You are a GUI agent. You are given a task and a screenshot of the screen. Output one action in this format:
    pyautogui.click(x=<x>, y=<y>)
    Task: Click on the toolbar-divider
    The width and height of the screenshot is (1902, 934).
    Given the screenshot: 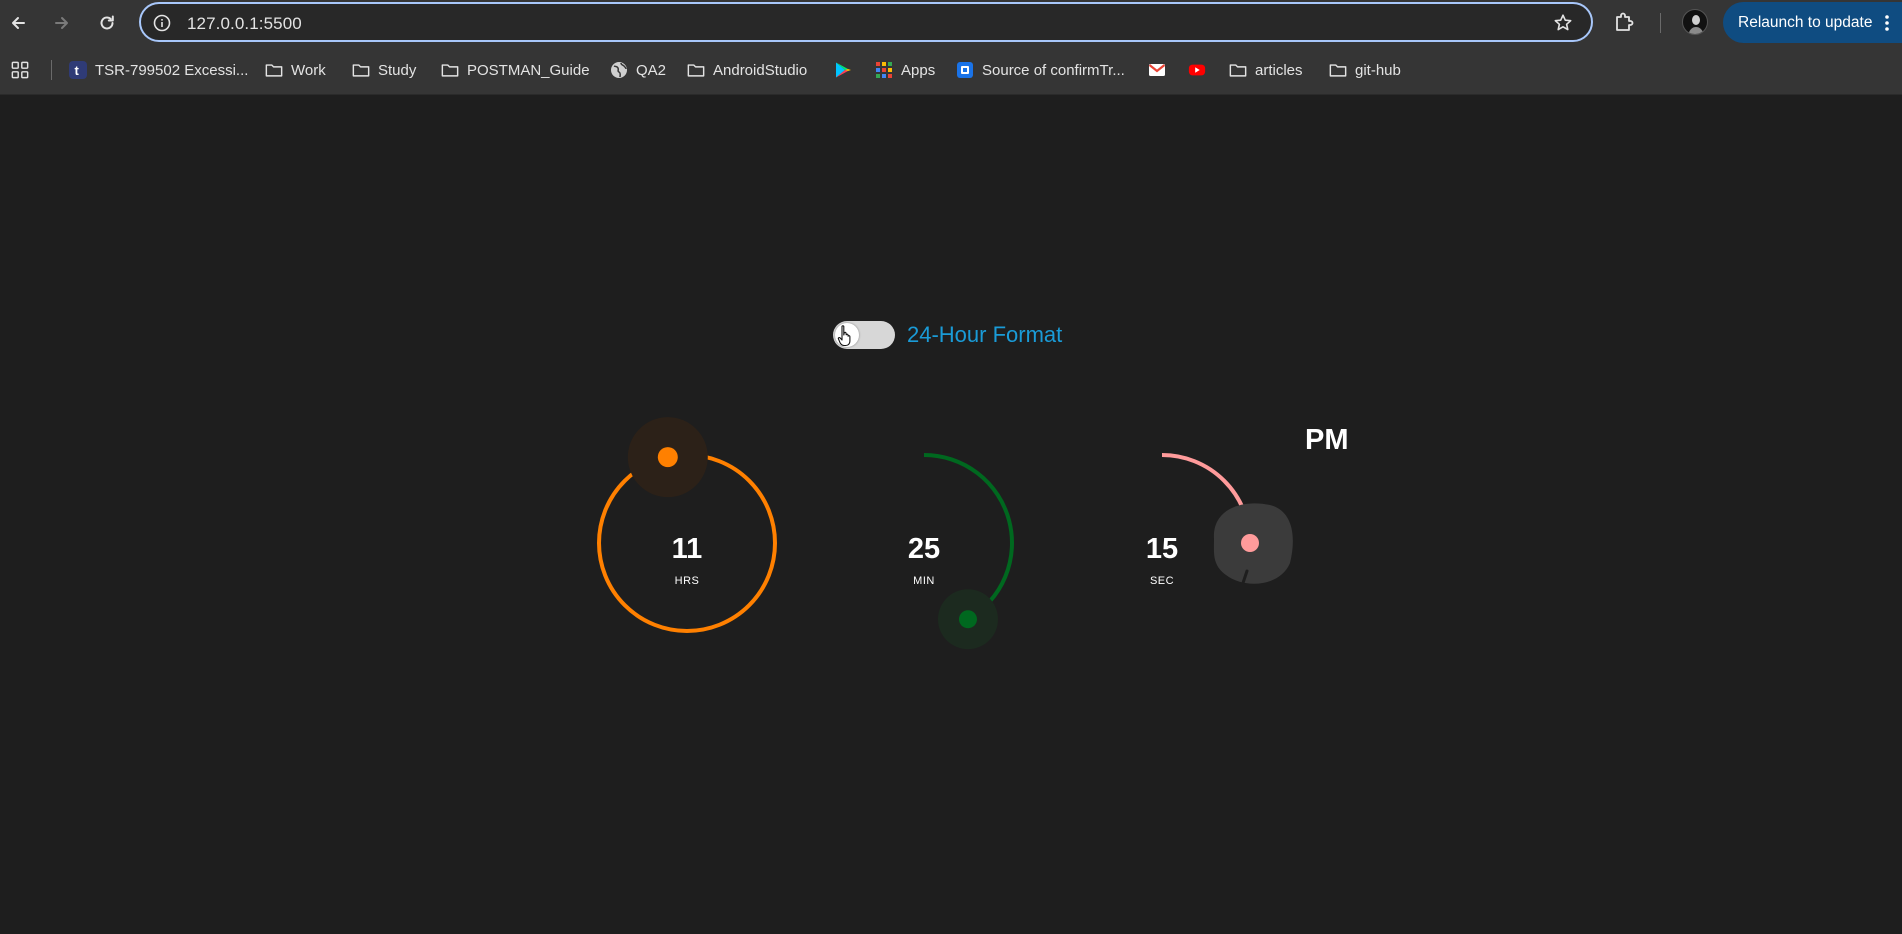 What is the action you would take?
    pyautogui.click(x=1660, y=23)
    